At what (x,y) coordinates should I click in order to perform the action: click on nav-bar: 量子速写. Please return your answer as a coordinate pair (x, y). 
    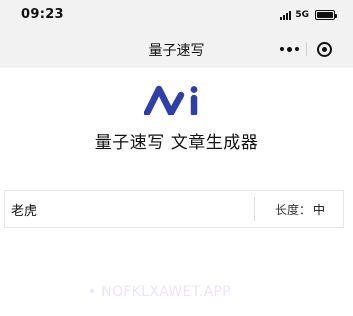
    Looking at the image, I should click on (176, 49).